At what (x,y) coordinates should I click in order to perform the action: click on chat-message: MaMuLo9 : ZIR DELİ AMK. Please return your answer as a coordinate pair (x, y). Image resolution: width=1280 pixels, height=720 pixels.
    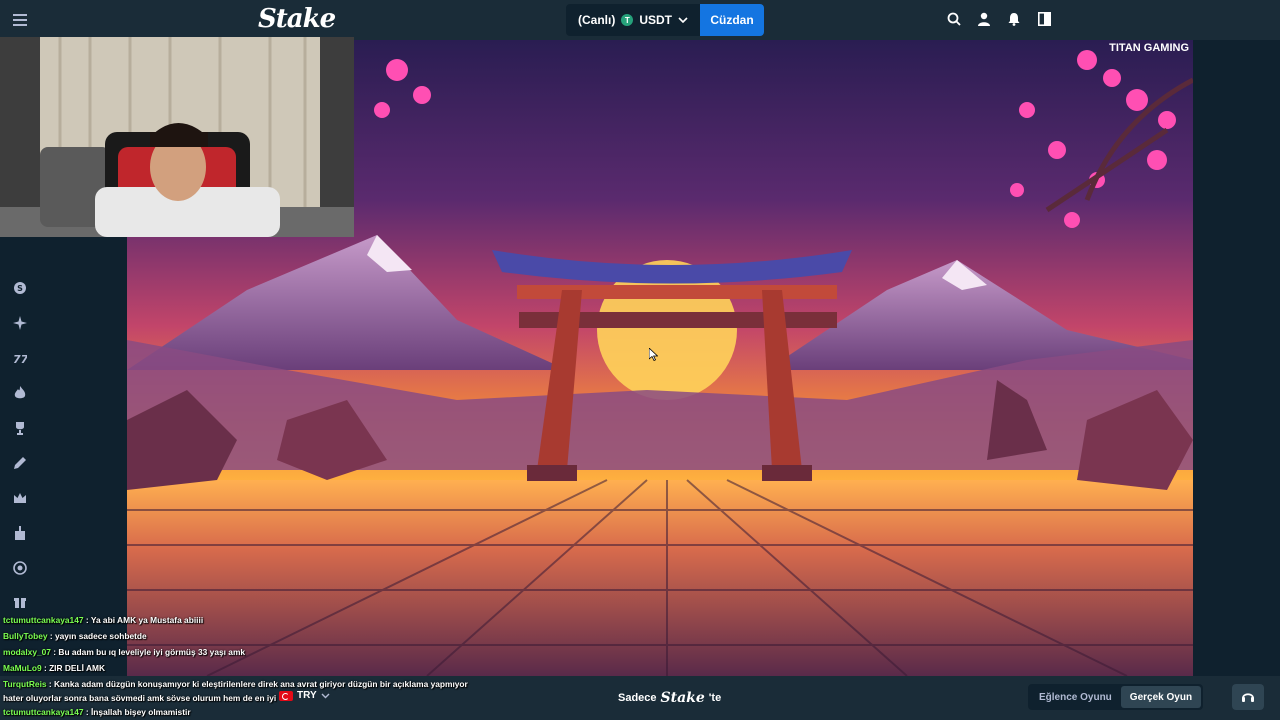
    Looking at the image, I should click on (238, 668).